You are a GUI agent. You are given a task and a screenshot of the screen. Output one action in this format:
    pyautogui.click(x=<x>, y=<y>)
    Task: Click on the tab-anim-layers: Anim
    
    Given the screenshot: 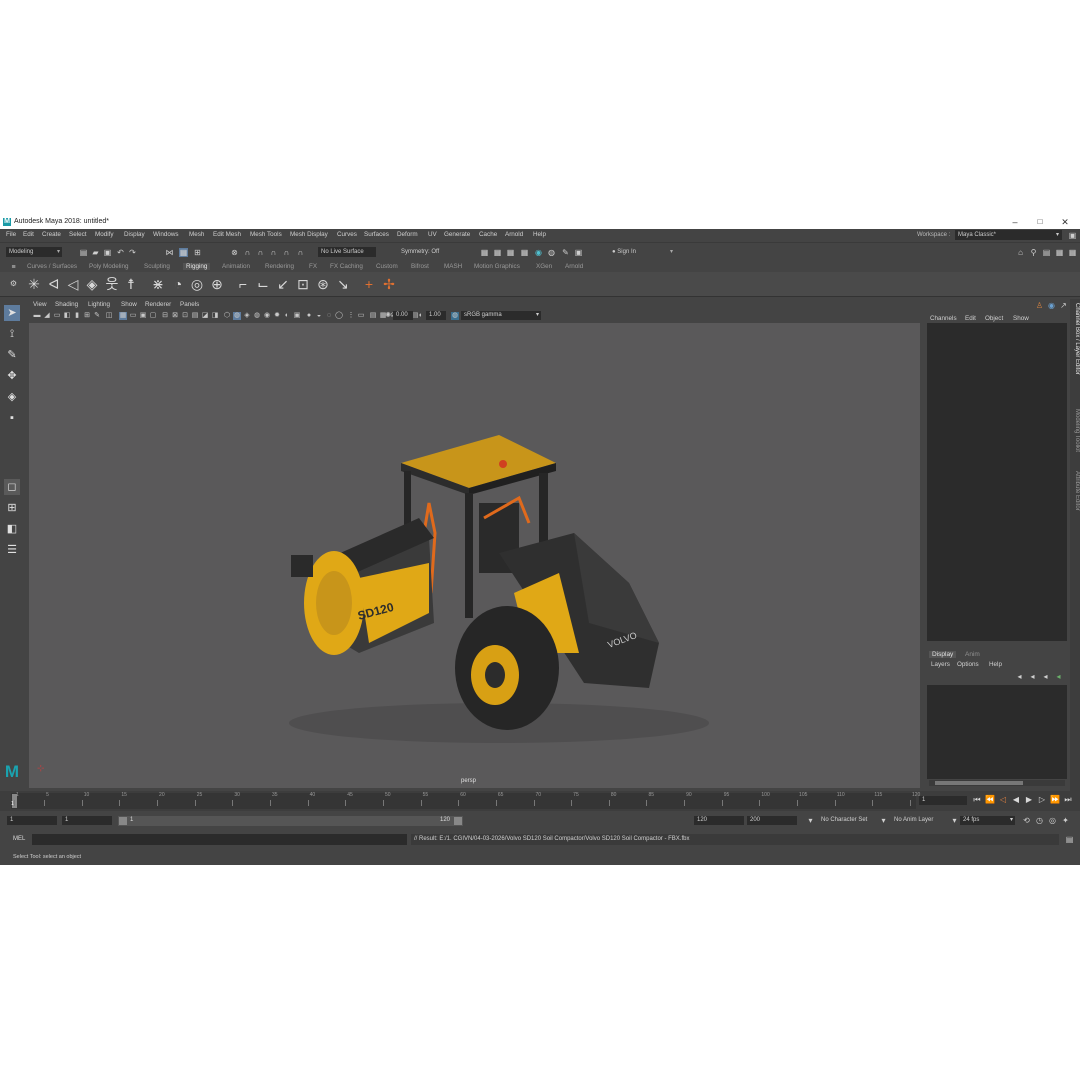 What is the action you would take?
    pyautogui.click(x=972, y=654)
    